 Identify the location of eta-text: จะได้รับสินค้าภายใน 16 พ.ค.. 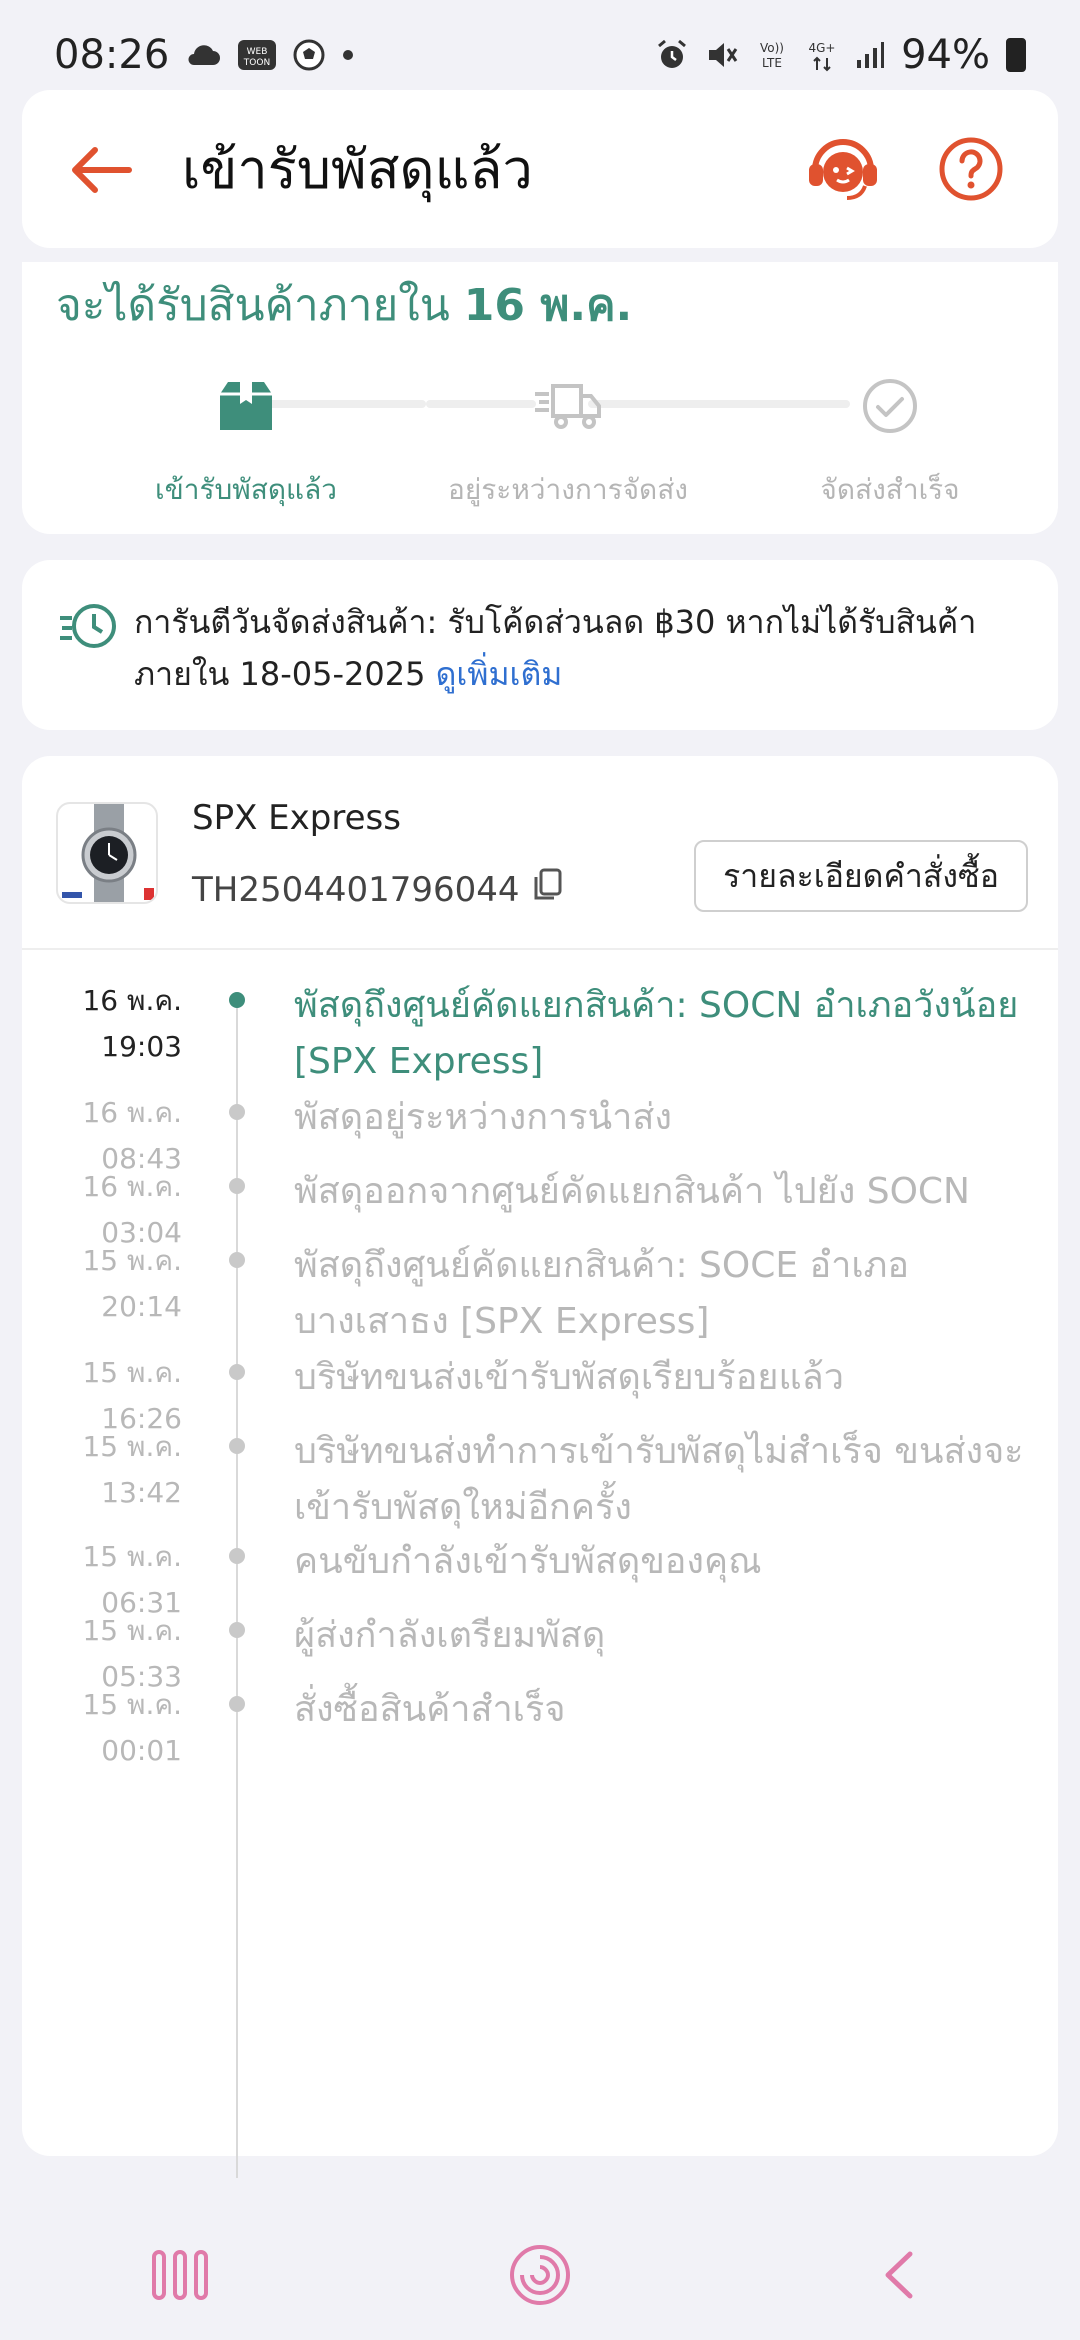
(344, 305).